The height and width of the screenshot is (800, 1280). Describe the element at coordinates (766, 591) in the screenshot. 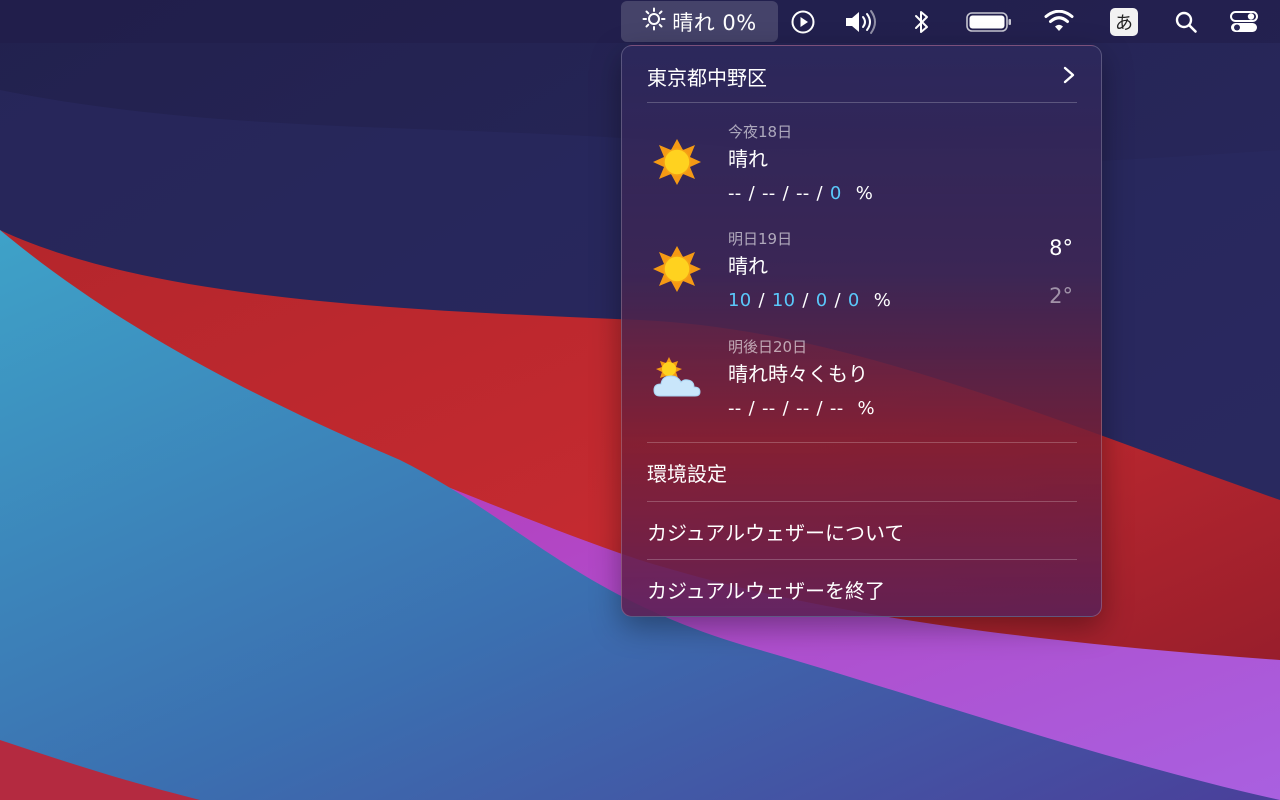

I see `menu-item-label: カジュアルウェザーを終了` at that location.